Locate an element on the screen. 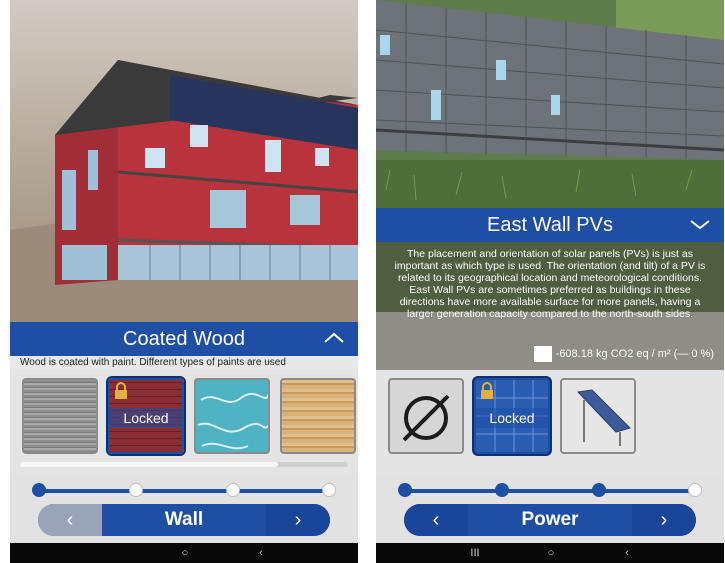 This screenshot has height=563, width=725. option-gray-wood is located at coordinates (60, 416).